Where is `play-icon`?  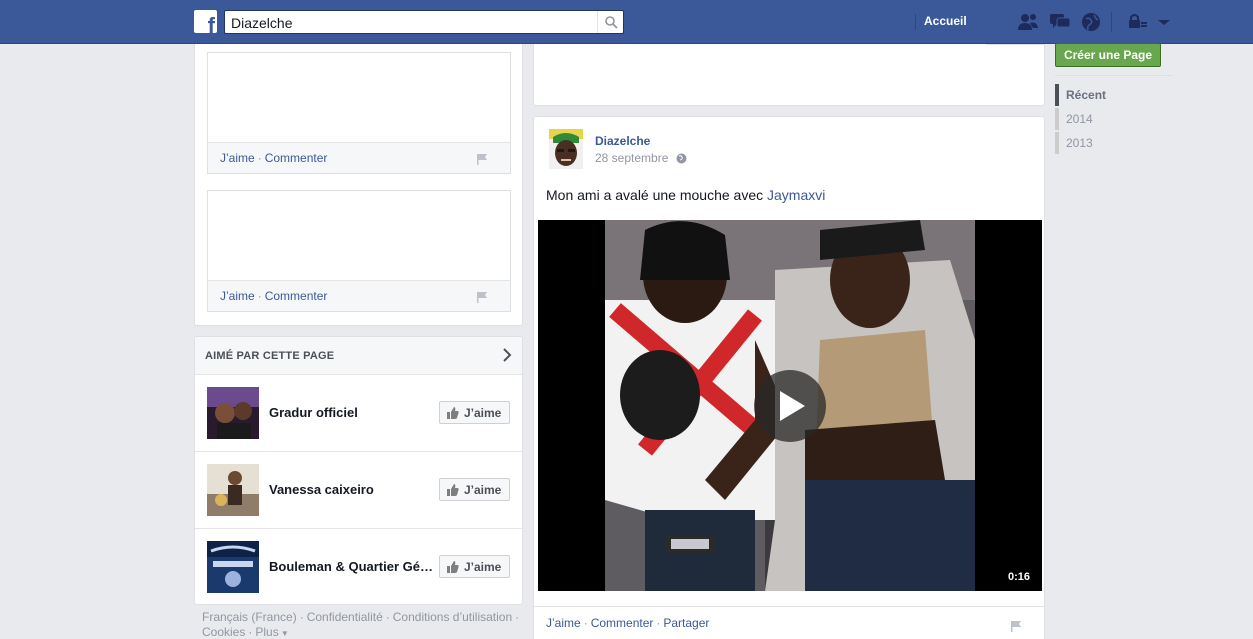
play-icon is located at coordinates (792, 406).